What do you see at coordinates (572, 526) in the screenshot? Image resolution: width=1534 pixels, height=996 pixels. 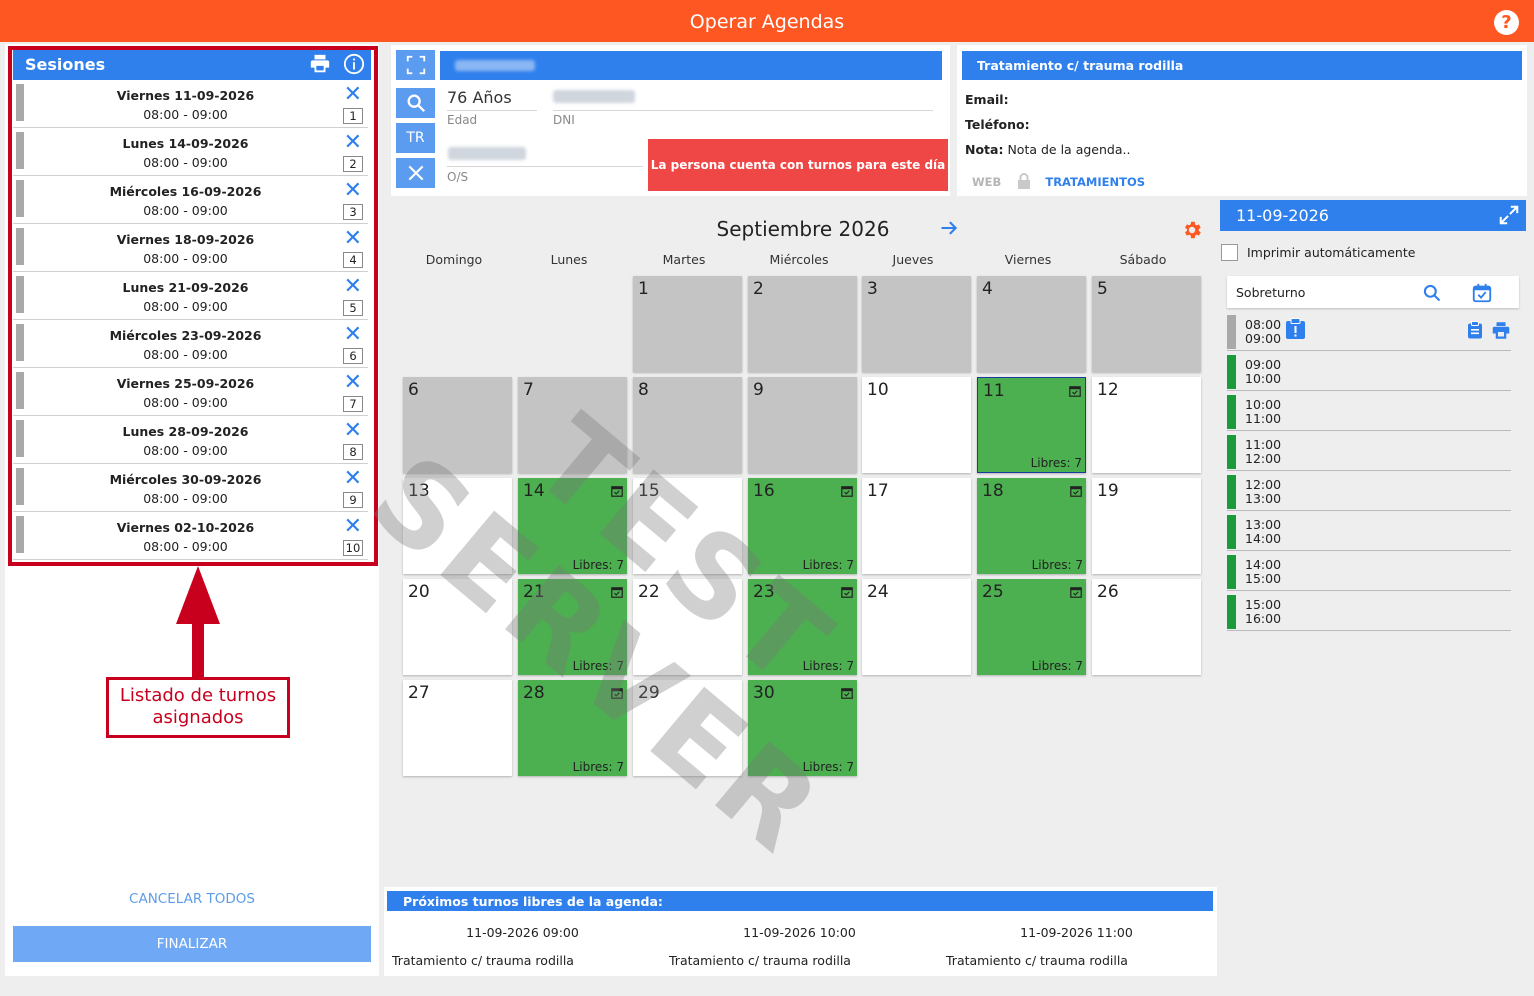 I see `calendar-day: 14 Libres: 7` at bounding box center [572, 526].